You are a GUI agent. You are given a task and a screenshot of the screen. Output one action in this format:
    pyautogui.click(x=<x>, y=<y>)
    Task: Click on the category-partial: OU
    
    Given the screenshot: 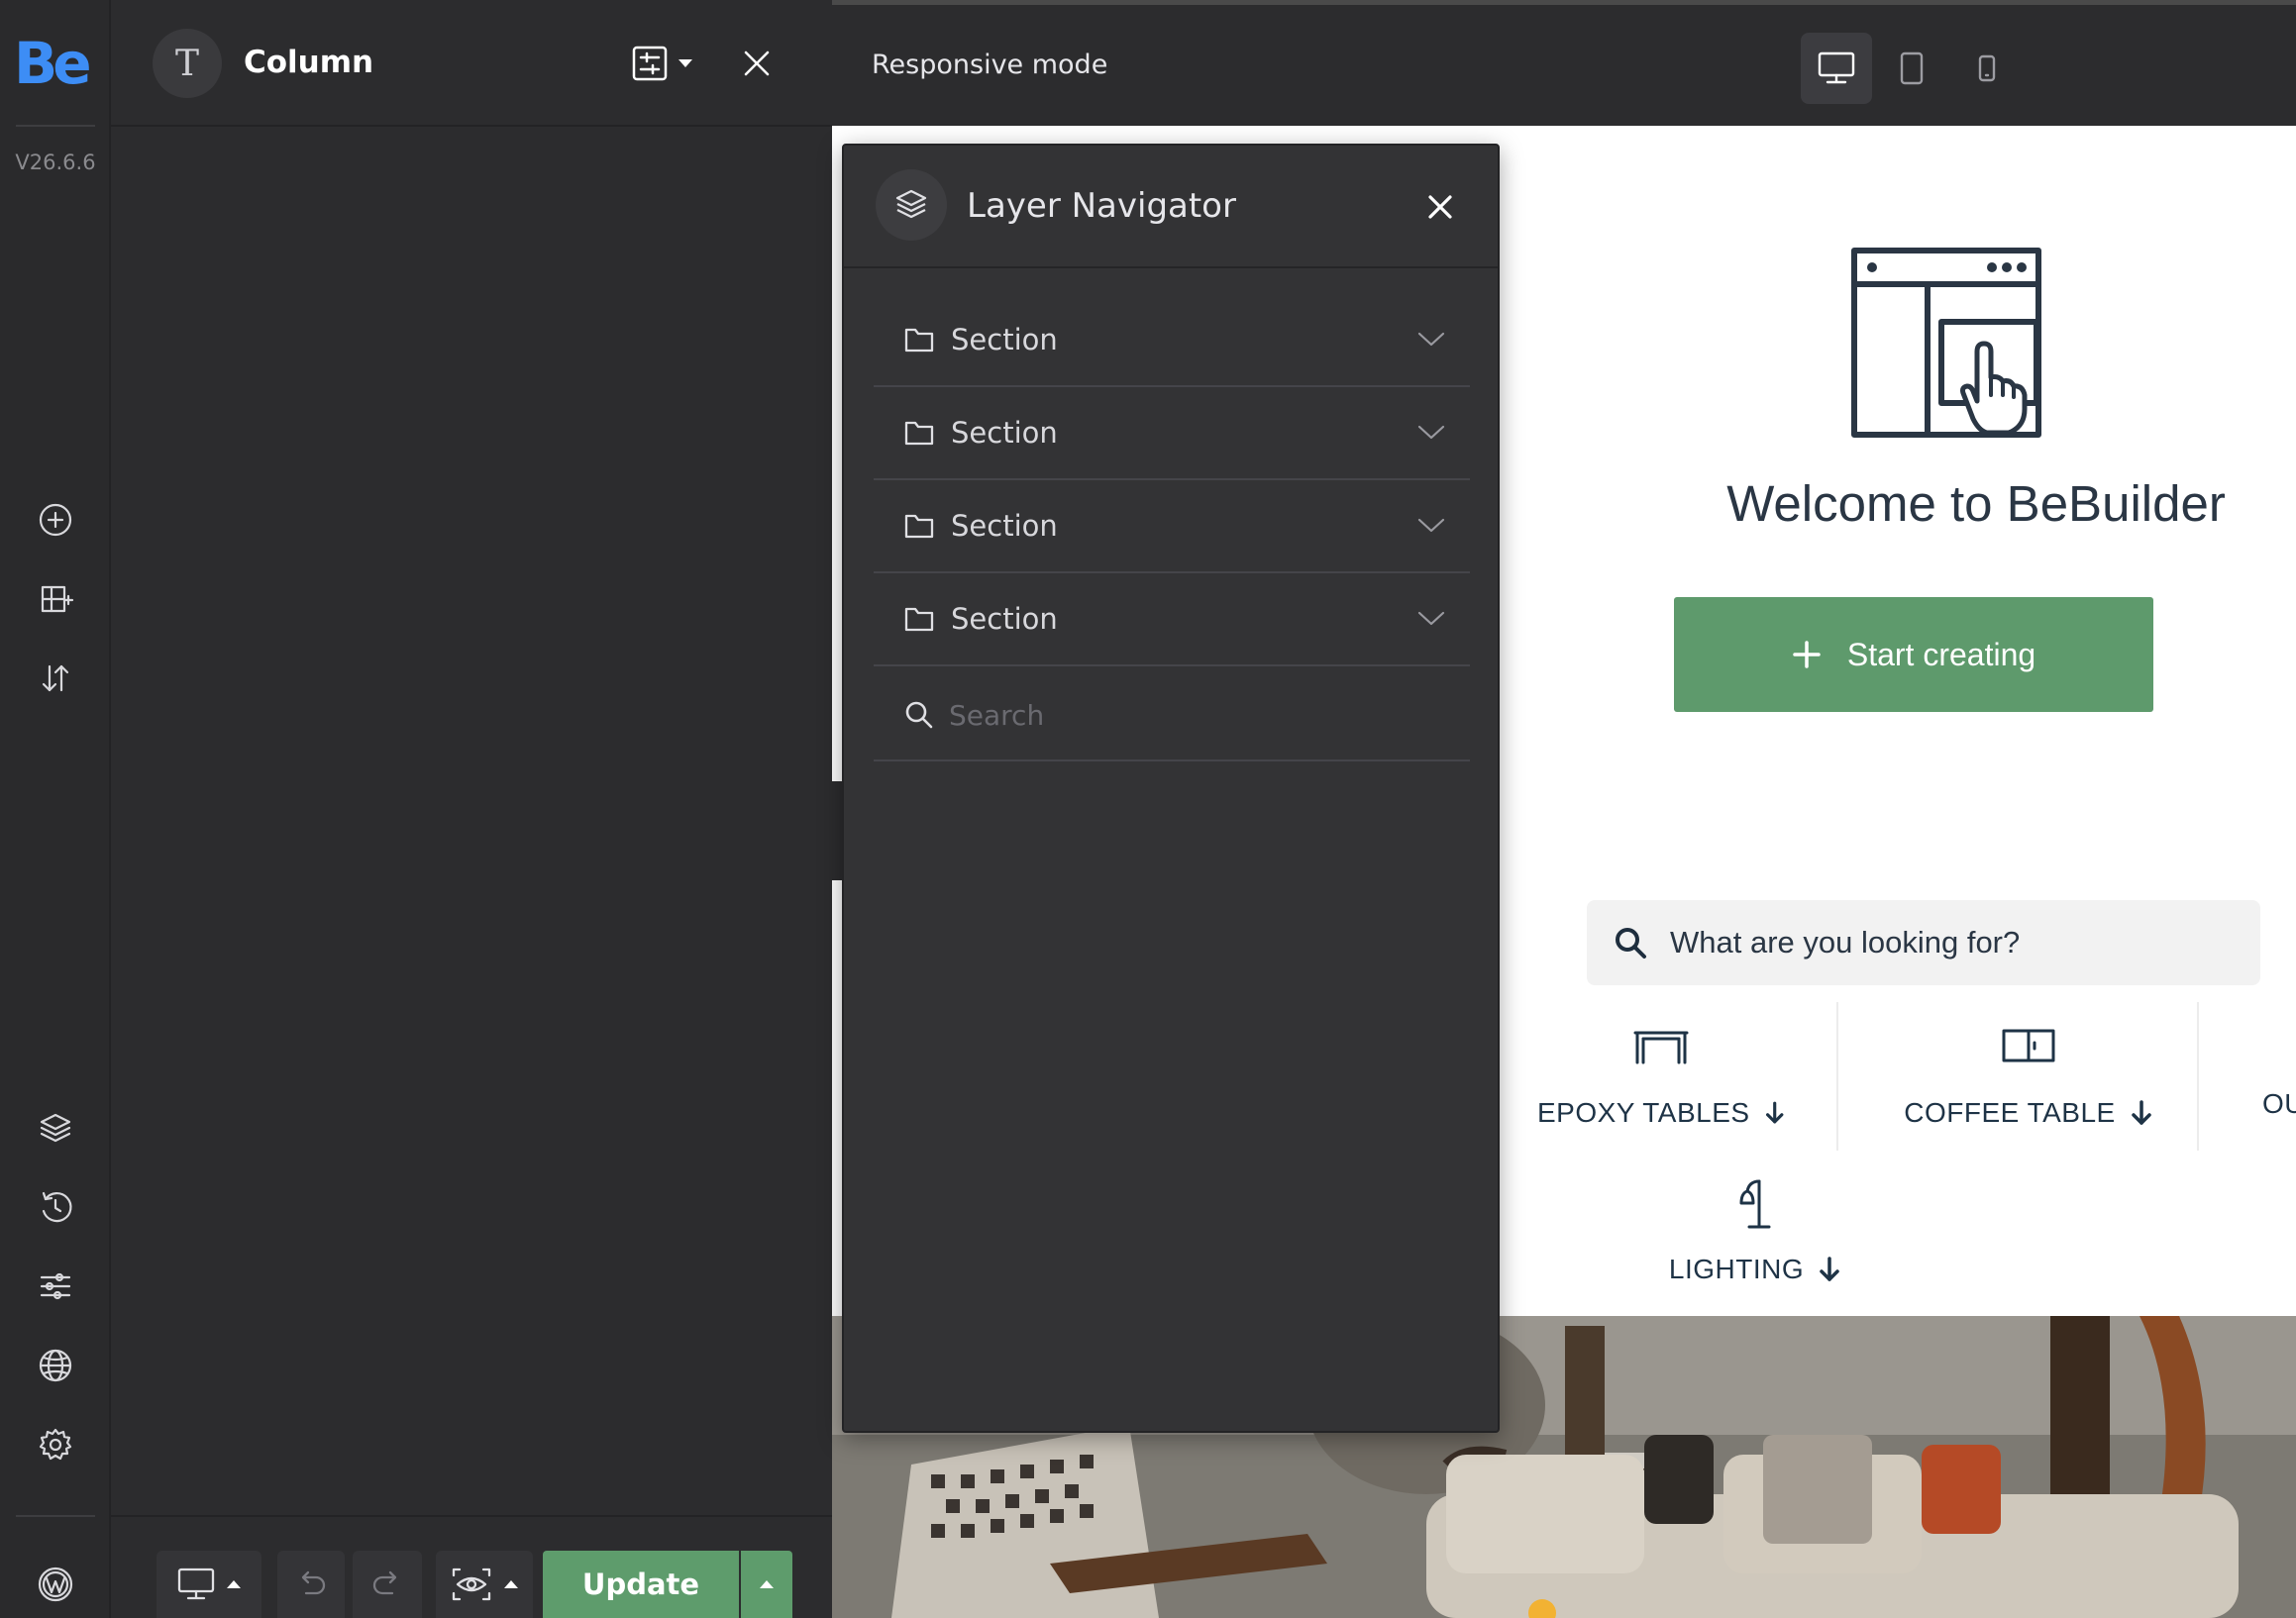 What is the action you would take?
    pyautogui.click(x=2279, y=1104)
    